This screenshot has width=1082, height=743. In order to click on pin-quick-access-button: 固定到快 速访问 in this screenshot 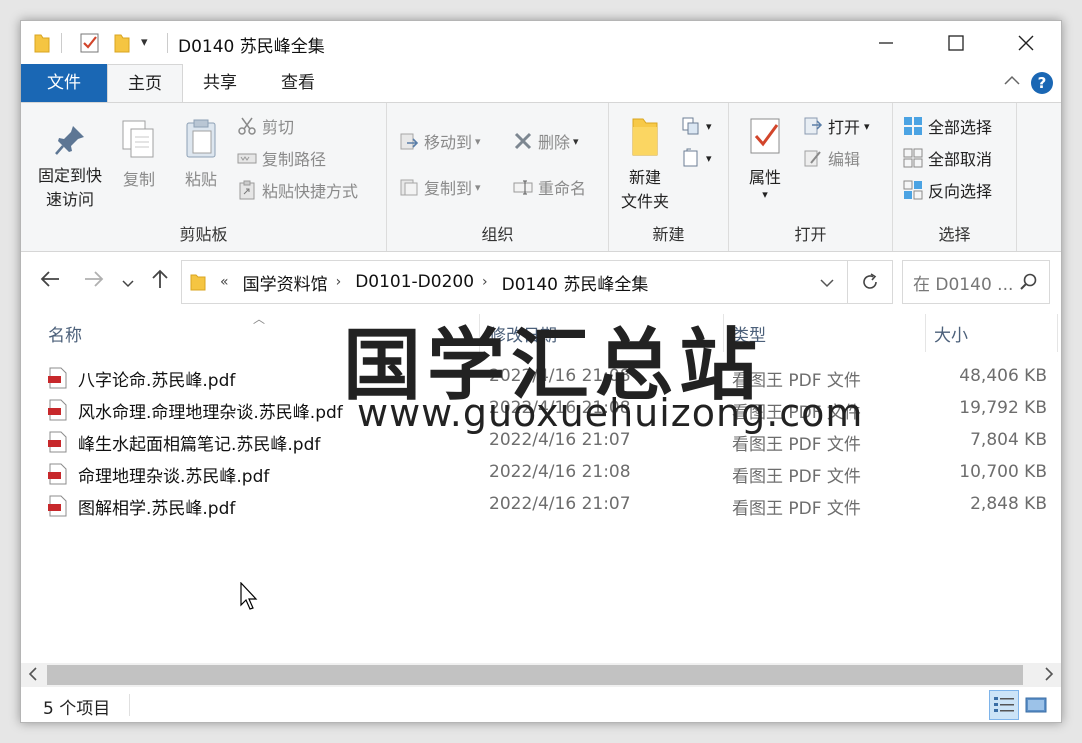, I will do `click(70, 167)`.